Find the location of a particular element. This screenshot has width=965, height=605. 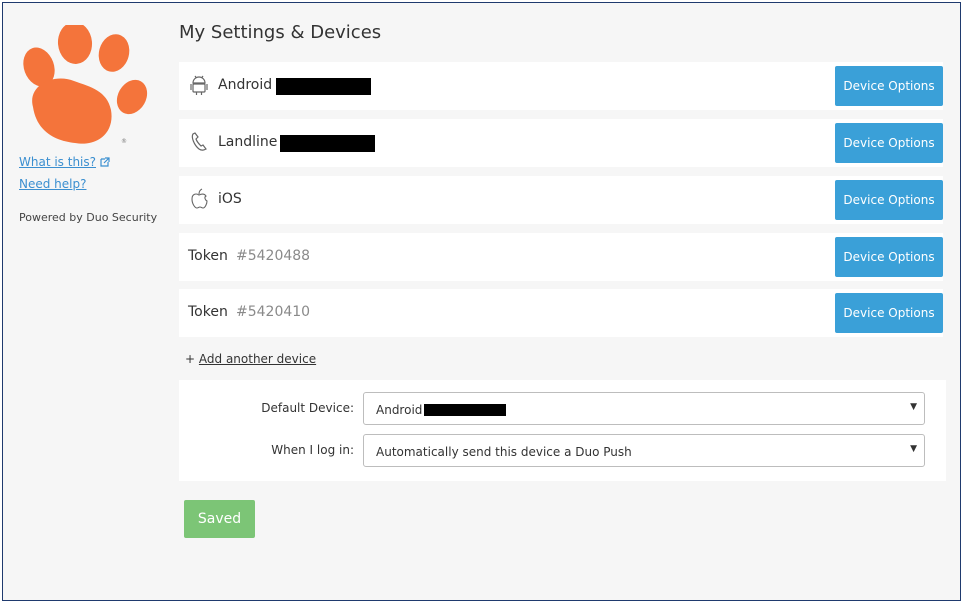

need-help-link: Need help? is located at coordinates (94, 184).